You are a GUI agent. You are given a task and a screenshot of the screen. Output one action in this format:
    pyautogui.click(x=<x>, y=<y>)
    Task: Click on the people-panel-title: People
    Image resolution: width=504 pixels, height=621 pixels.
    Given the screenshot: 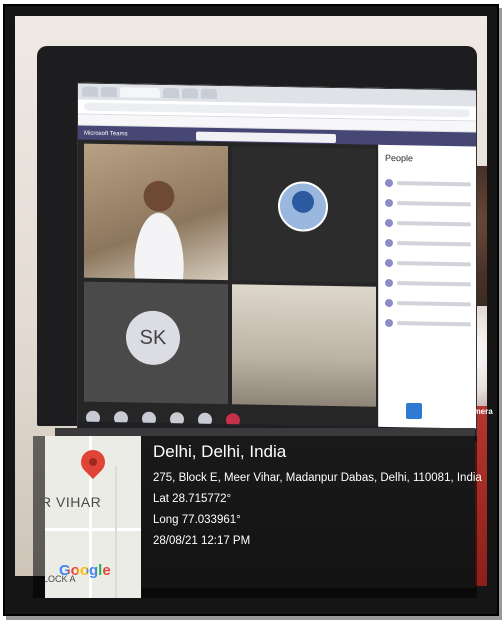 What is the action you would take?
    pyautogui.click(x=399, y=158)
    